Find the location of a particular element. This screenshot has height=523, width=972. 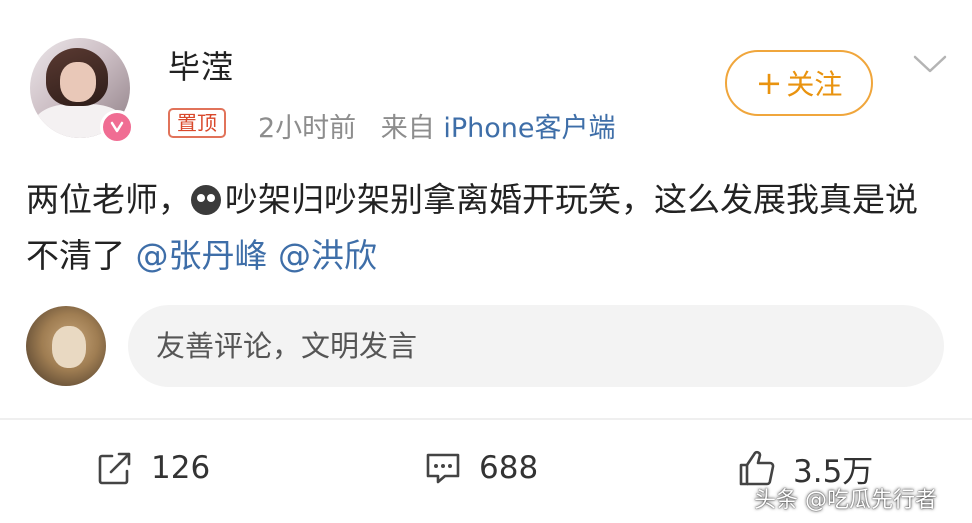

pinned-tag: 置顶 is located at coordinates (197, 123).